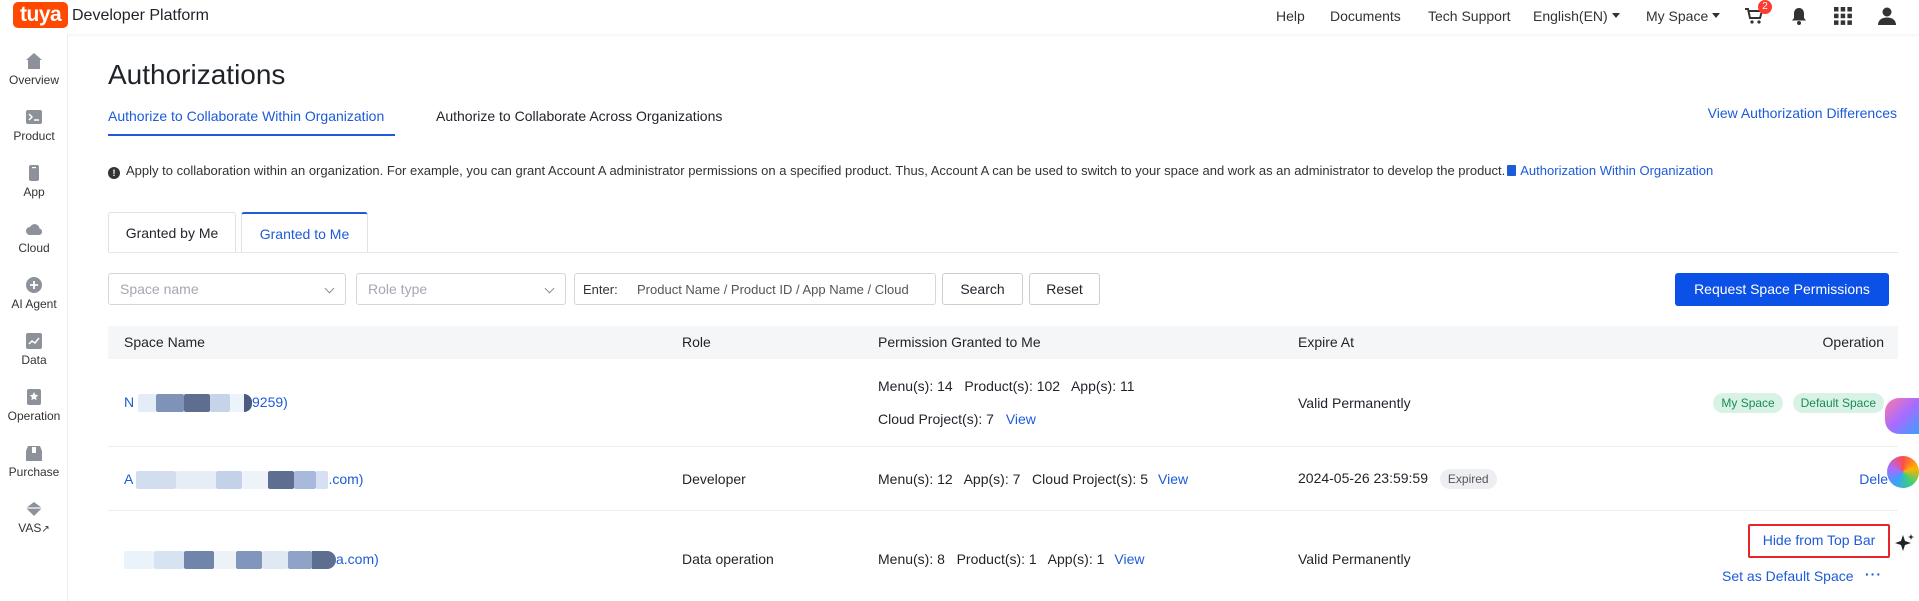 Image resolution: width=1919 pixels, height=601 pixels. I want to click on space-name-link: N 9259), so click(206, 403).